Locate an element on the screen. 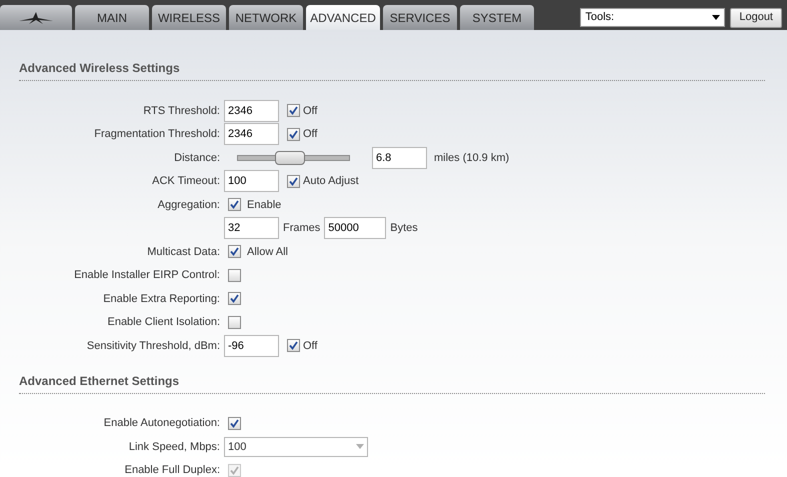 This screenshot has width=787, height=477. unit-label: miles (10.9 km) is located at coordinates (472, 158).